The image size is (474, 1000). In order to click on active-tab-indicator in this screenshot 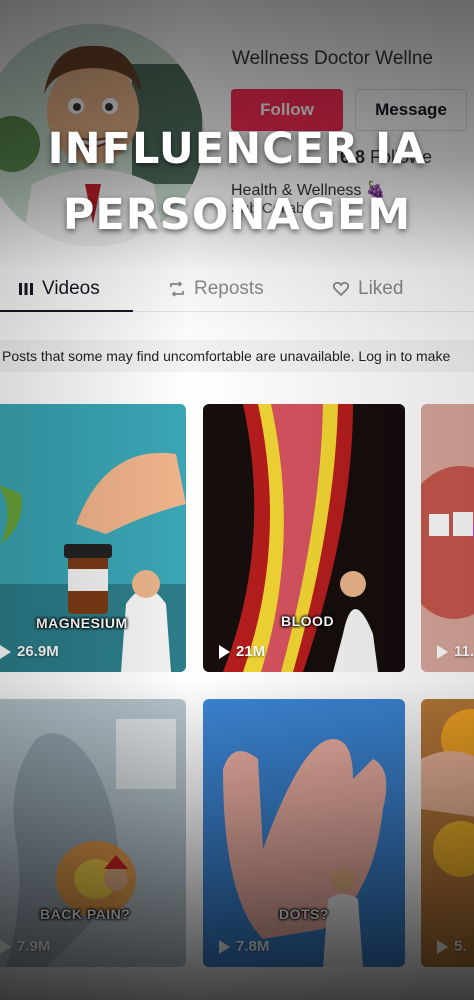, I will do `click(66, 311)`.